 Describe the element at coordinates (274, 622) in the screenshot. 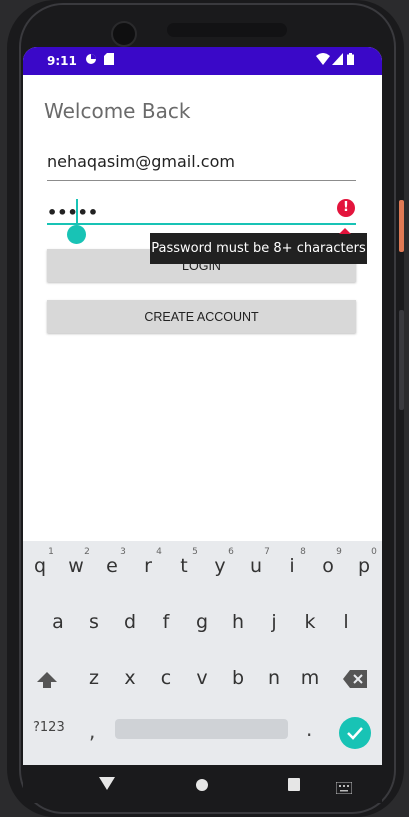

I see `key-j: j` at that location.